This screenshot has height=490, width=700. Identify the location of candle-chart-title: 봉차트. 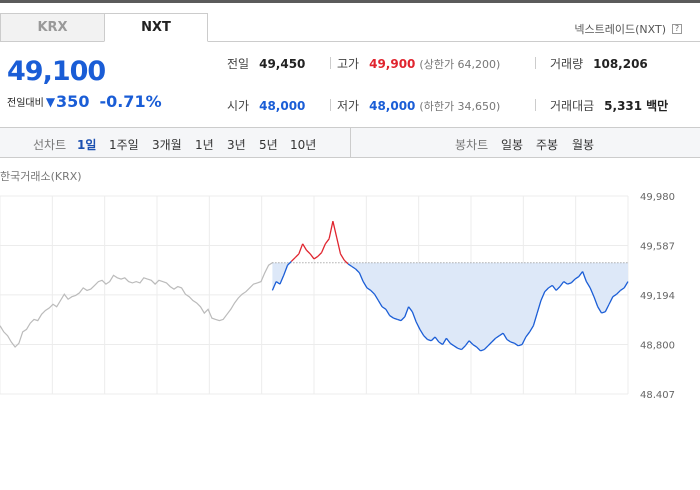
(472, 145).